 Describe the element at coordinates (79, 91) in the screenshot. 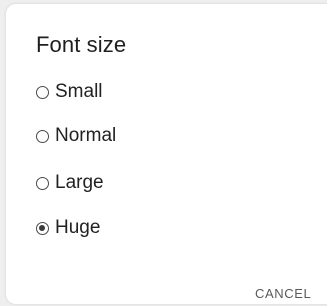

I see `option-label: Small` at that location.